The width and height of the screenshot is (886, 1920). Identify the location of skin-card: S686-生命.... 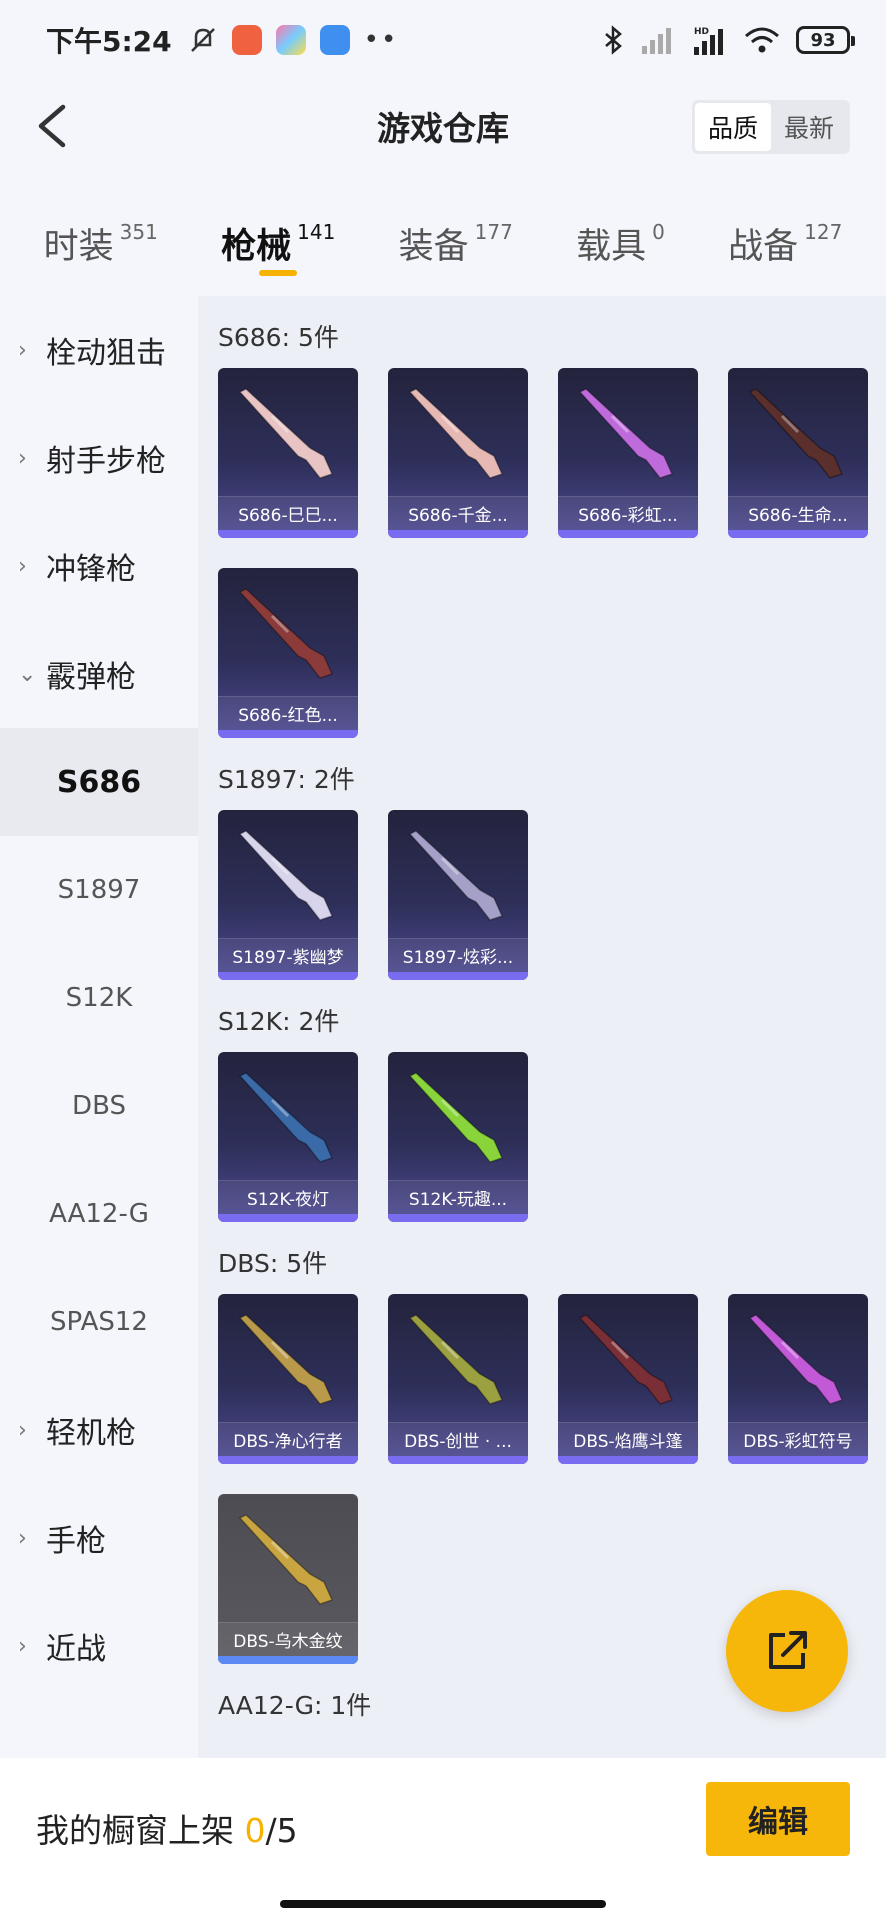
(798, 453).